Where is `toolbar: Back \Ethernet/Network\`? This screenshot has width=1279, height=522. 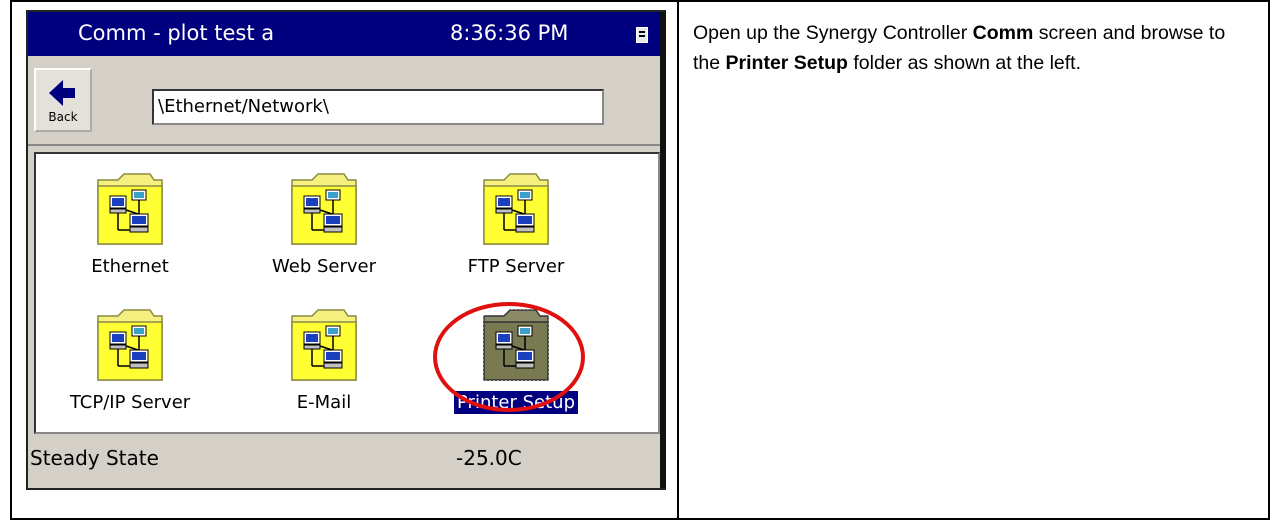 toolbar: Back \Ethernet/Network\ is located at coordinates (344, 101).